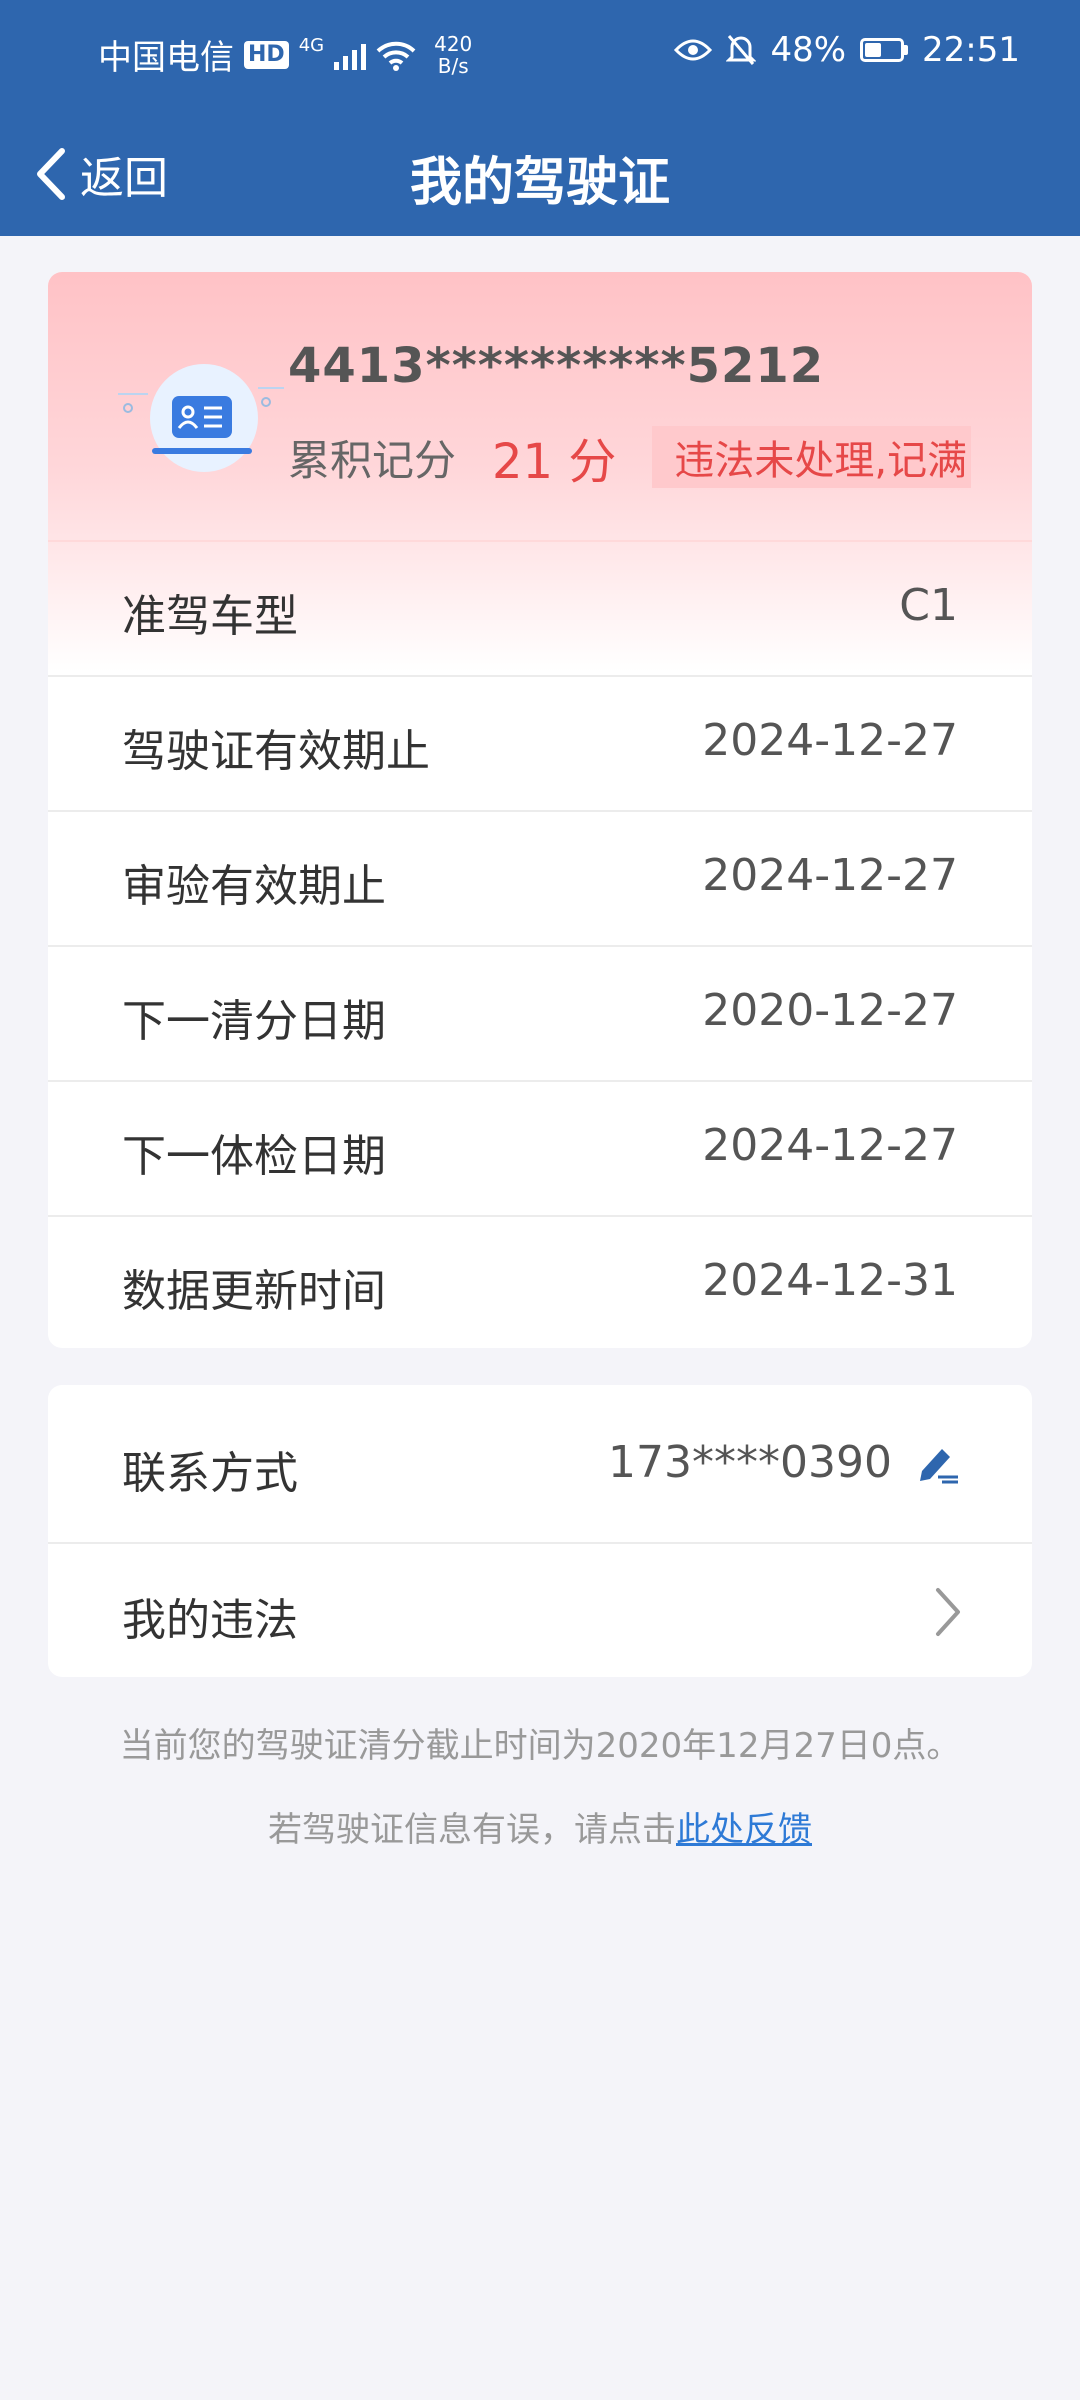  I want to click on status-right: 48% 22:51, so click(847, 50).